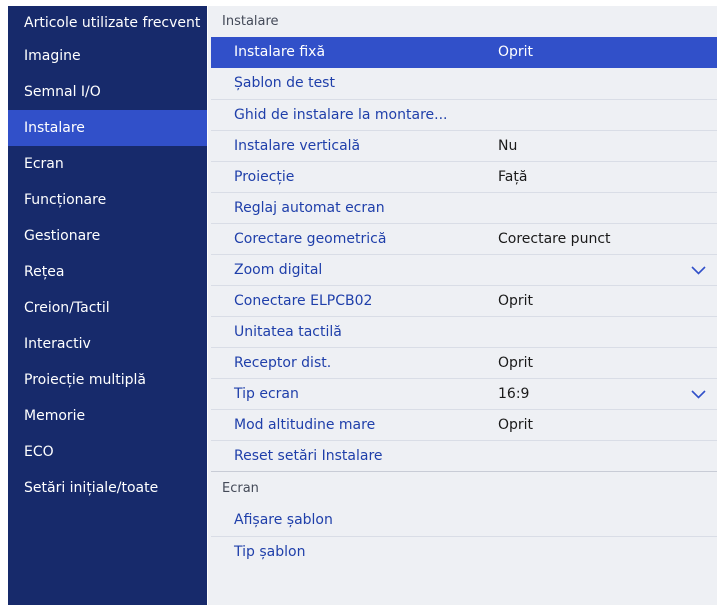 The width and height of the screenshot is (717, 605). I want to click on setting-label: Instalare verticală, so click(297, 146).